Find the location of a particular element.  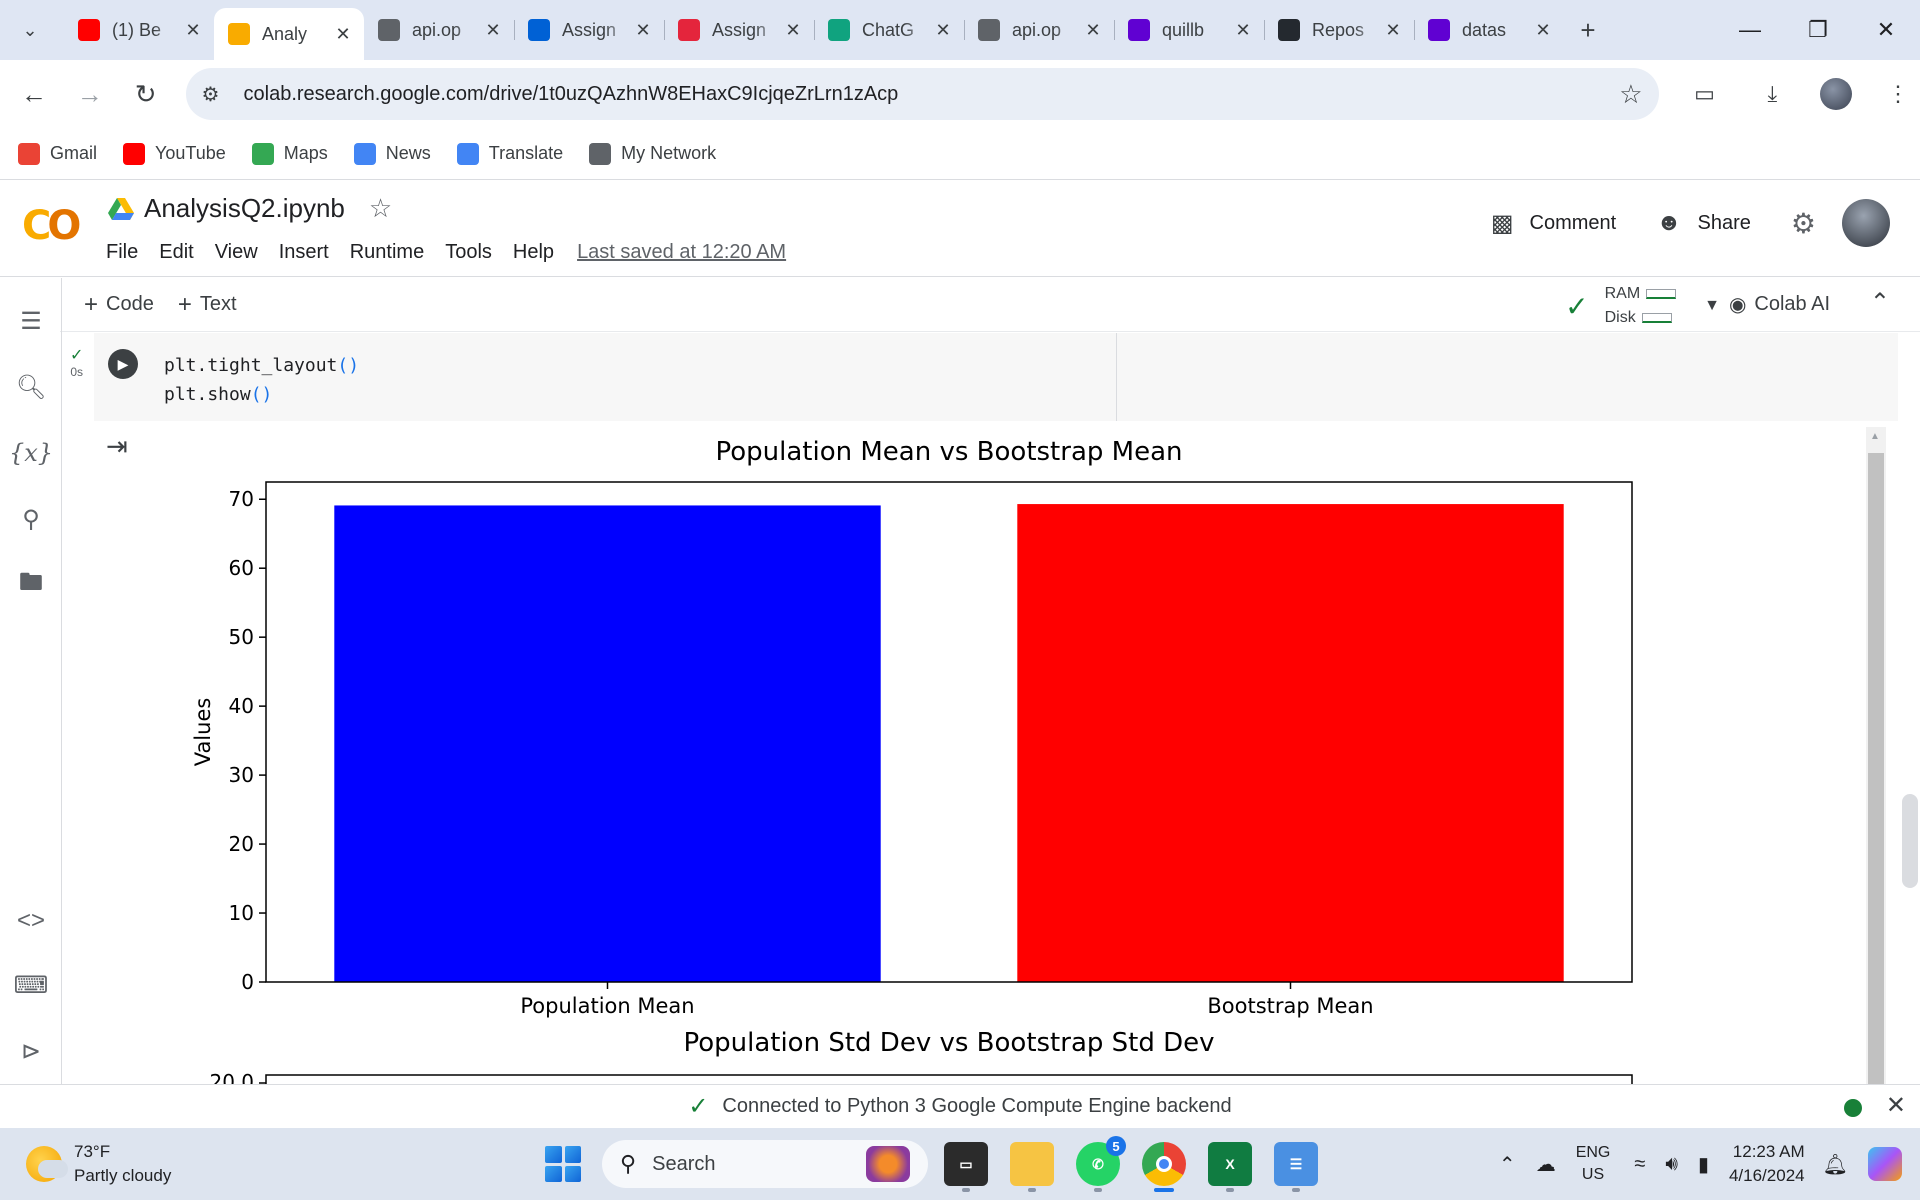

bookmark-item: News is located at coordinates (392, 153).